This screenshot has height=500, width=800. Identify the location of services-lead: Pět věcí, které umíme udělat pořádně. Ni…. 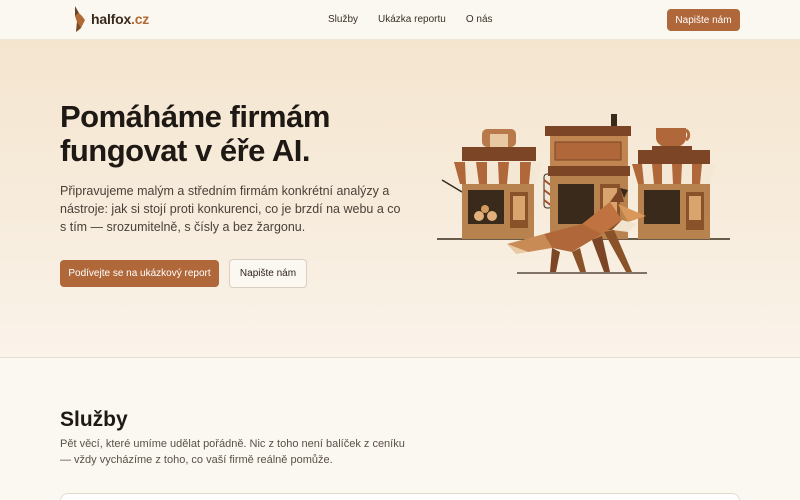
(232, 452).